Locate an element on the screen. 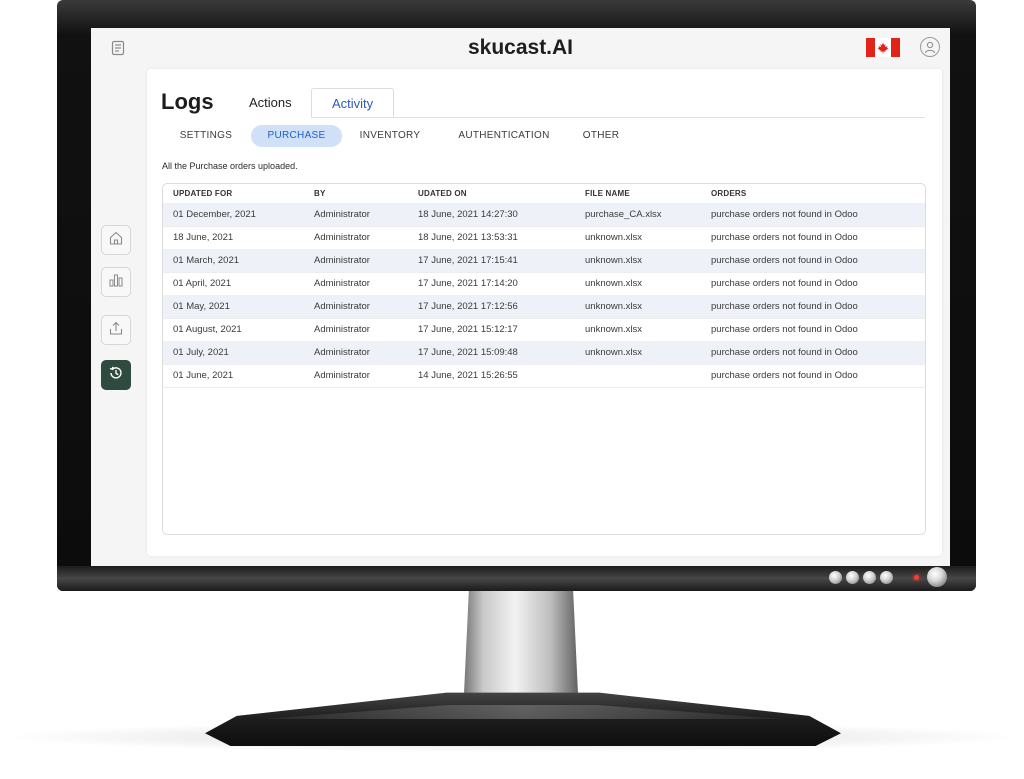 The image size is (1024, 779). cell-updated-on: 17 June, 2021 17:14:20 is located at coordinates (468, 283).